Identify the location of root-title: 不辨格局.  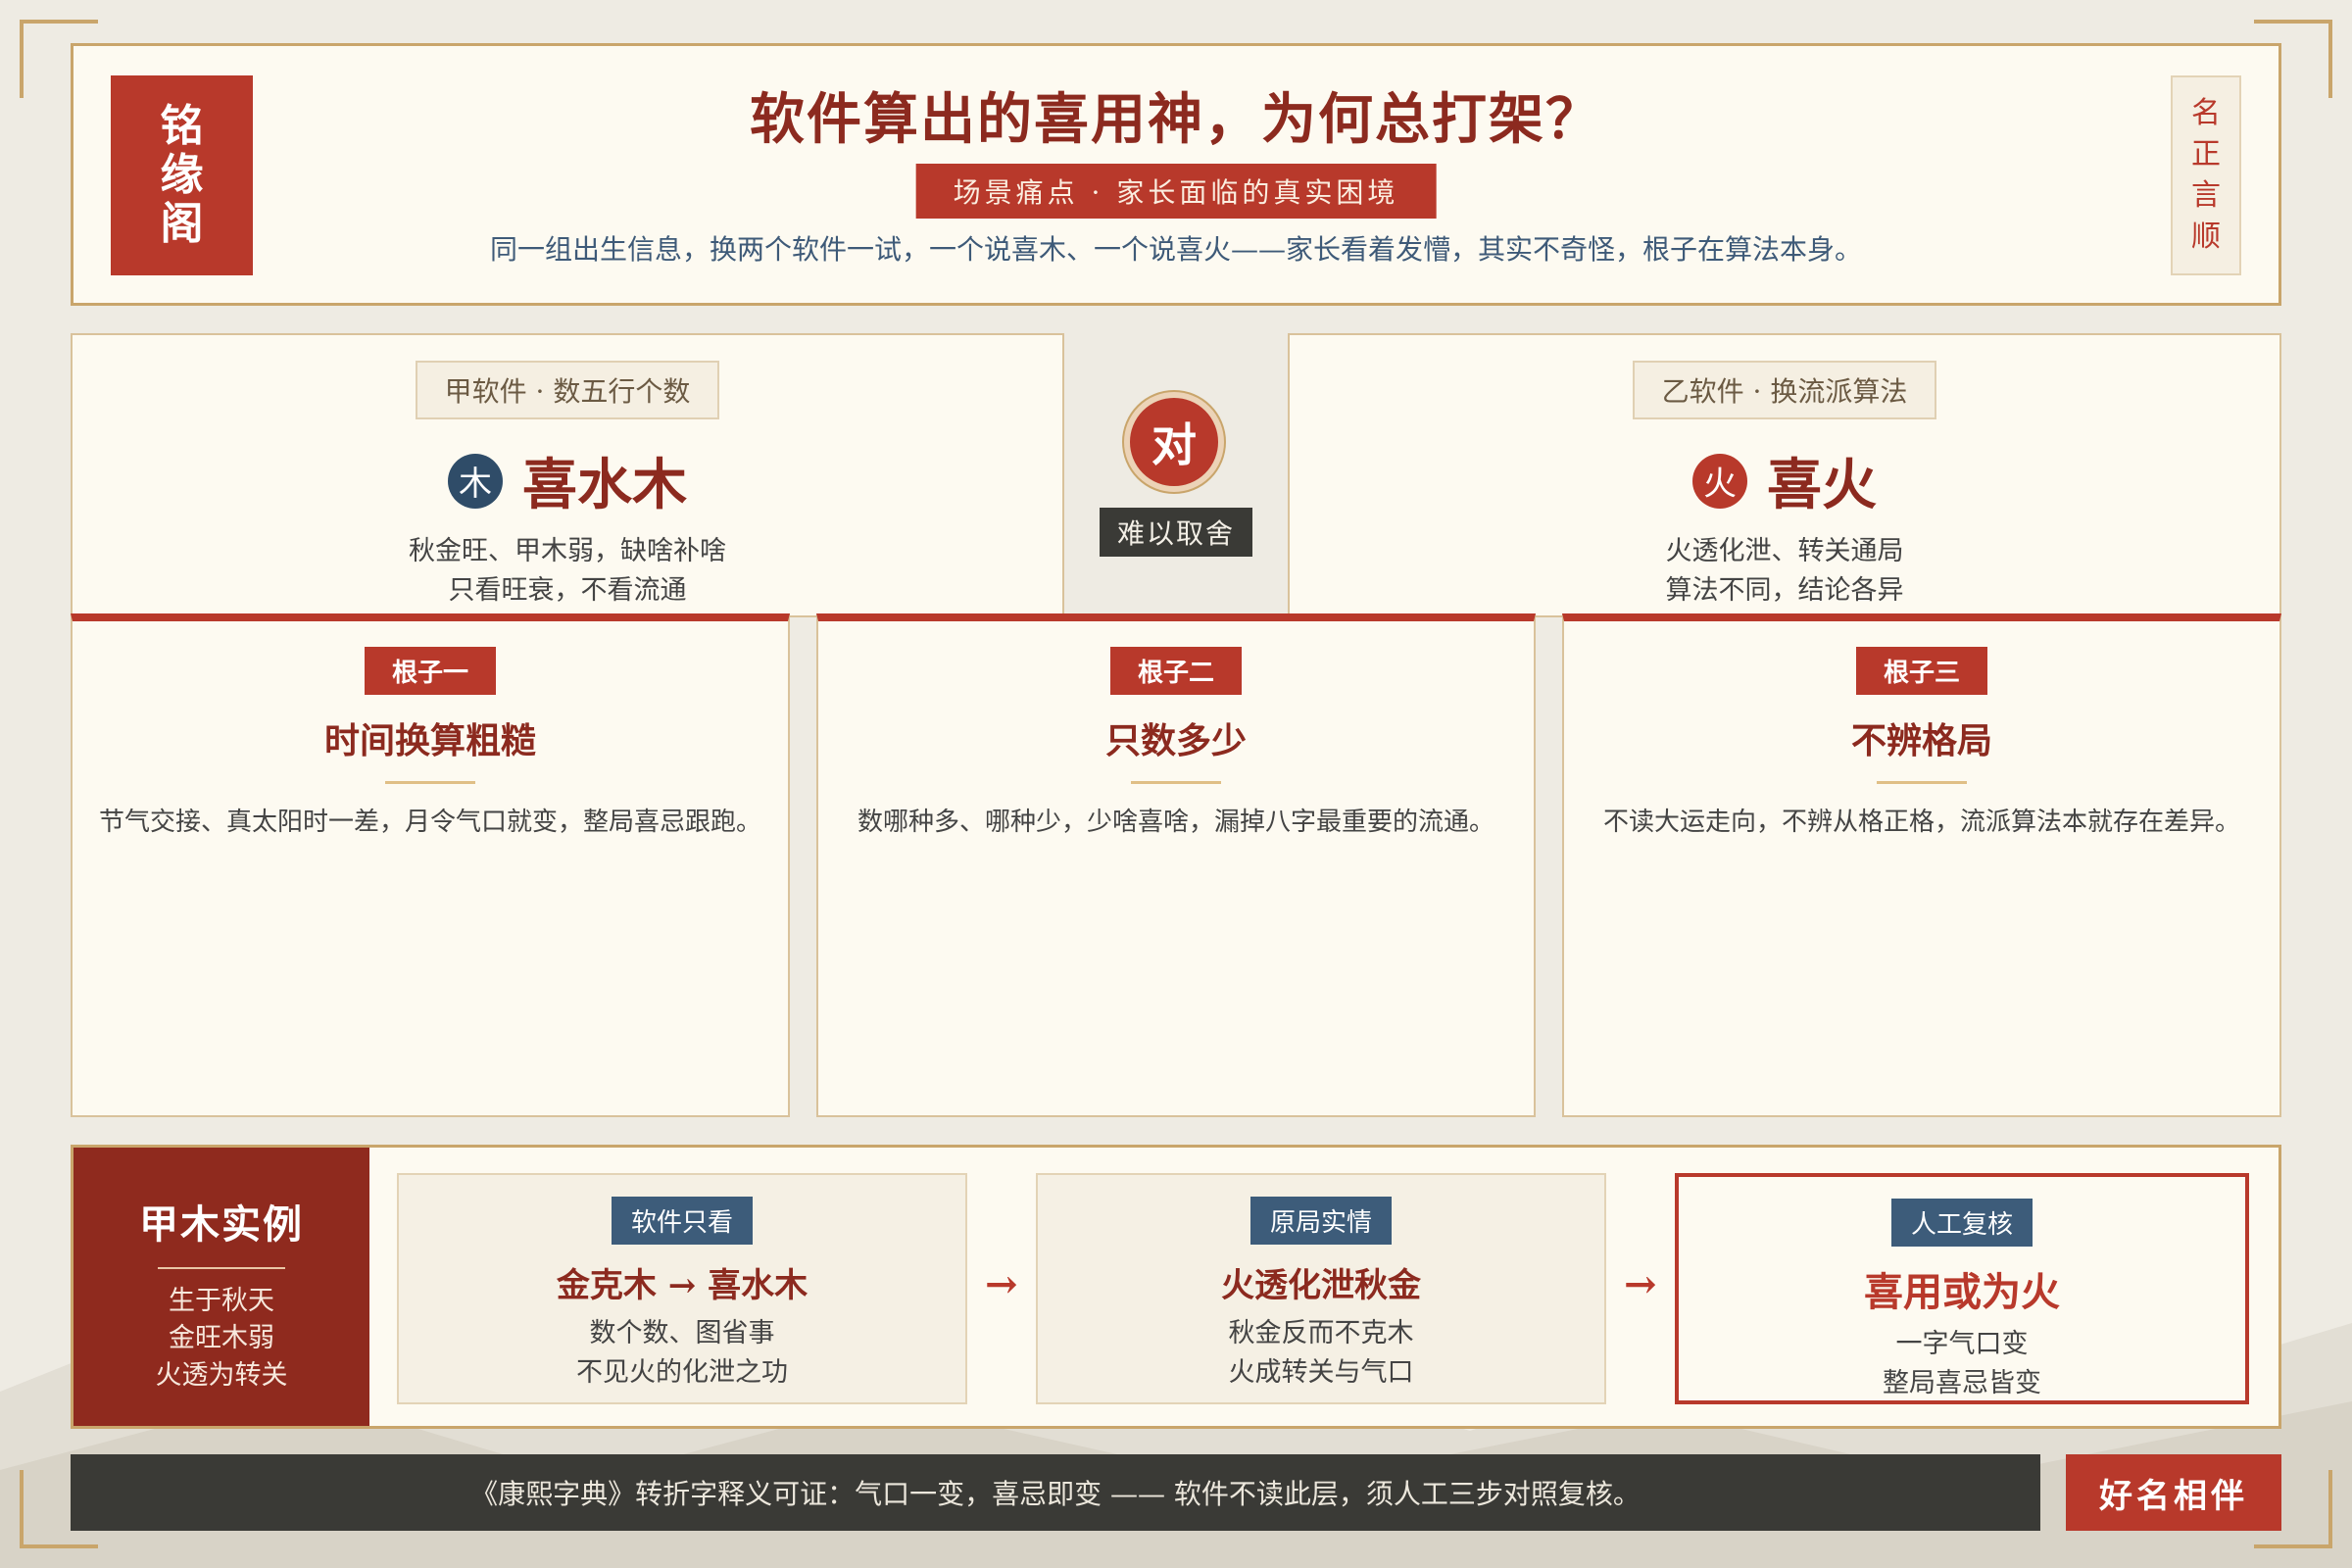
(1921, 740).